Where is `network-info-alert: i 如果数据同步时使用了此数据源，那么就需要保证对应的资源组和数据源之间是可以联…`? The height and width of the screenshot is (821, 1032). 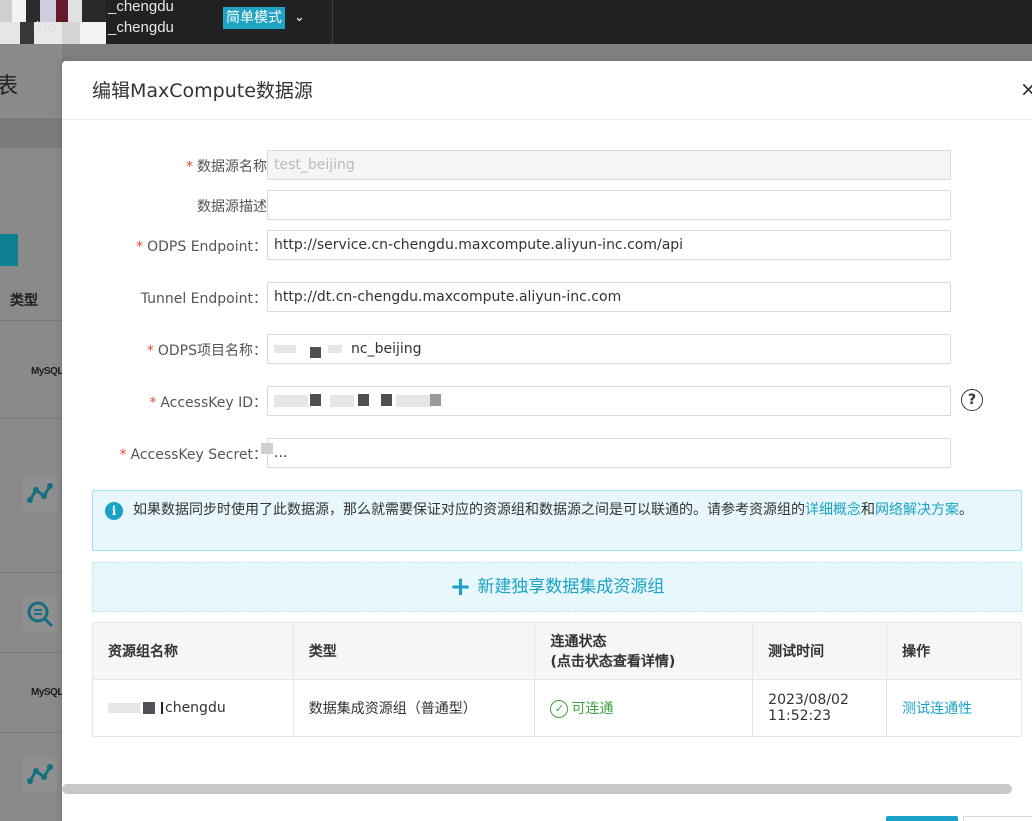 network-info-alert: i 如果数据同步时使用了此数据源，那么就需要保证对应的资源组和数据源之间是可以联… is located at coordinates (557, 520).